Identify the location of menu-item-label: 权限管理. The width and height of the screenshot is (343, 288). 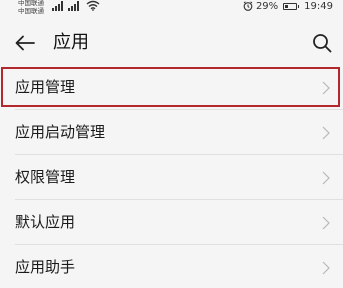
(45, 177).